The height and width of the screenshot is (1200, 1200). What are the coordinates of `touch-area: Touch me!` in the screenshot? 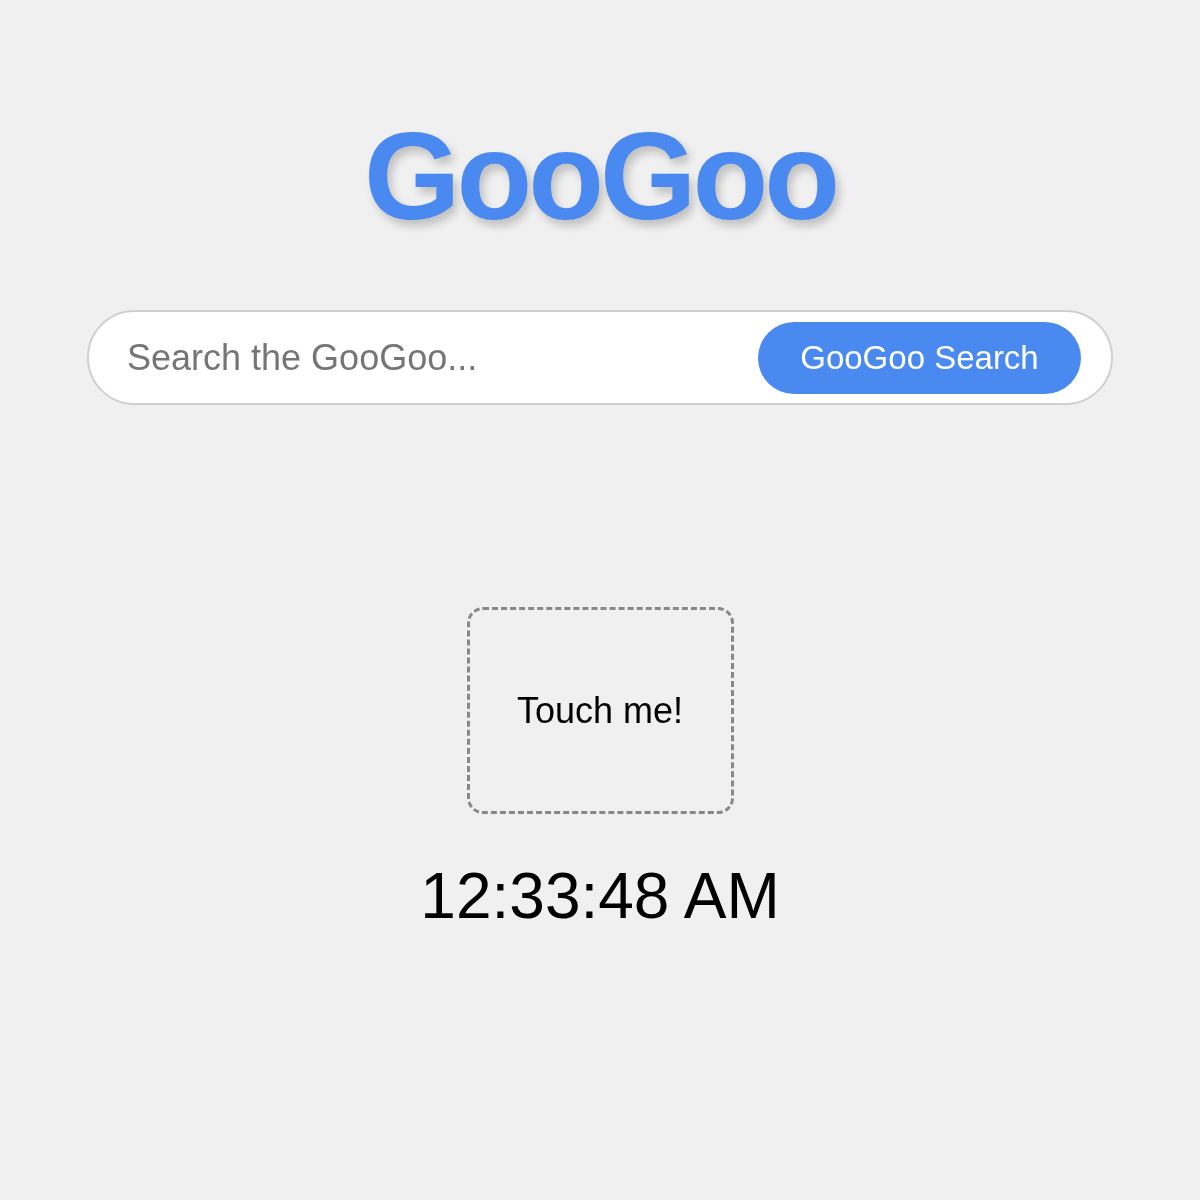 It's located at (600, 710).